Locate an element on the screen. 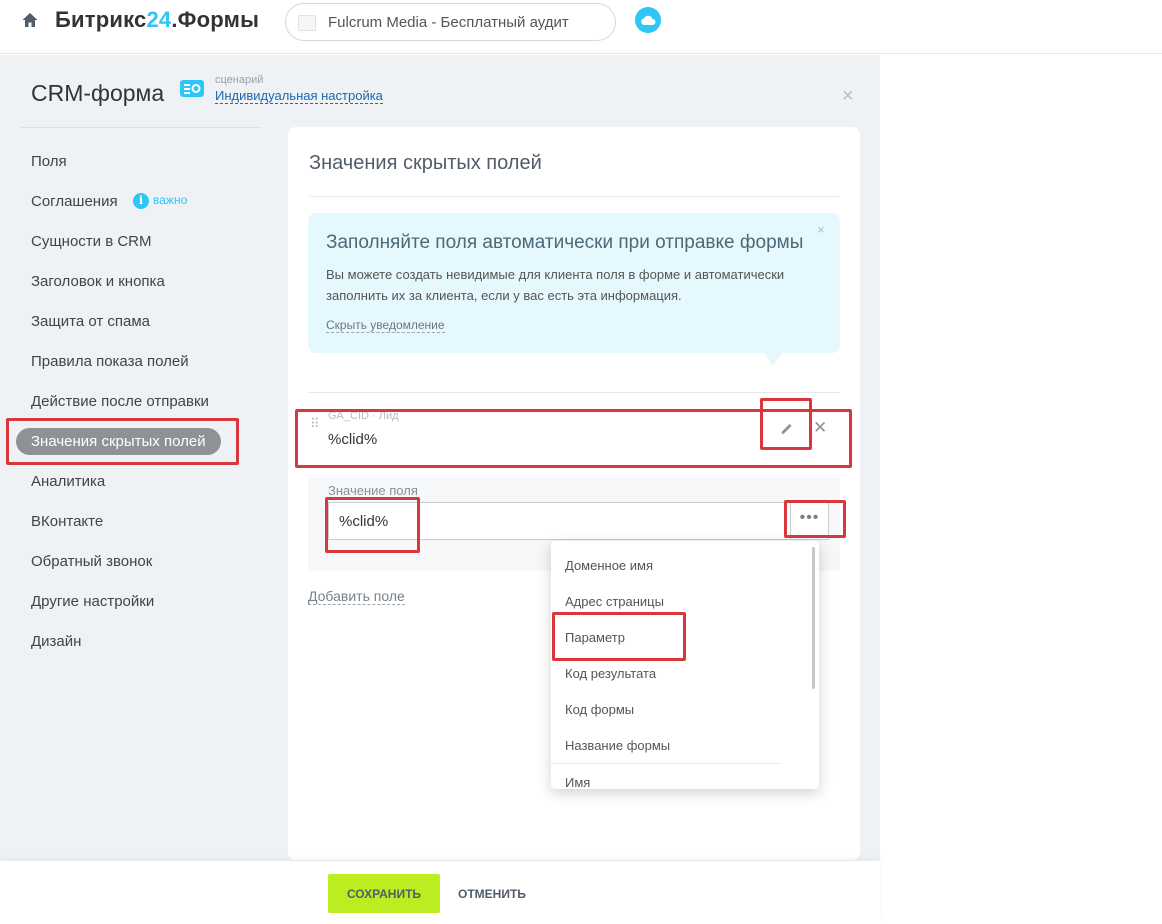 The width and height of the screenshot is (1162, 924). cancel-button: ОТМЕНИТЬ is located at coordinates (492, 893).